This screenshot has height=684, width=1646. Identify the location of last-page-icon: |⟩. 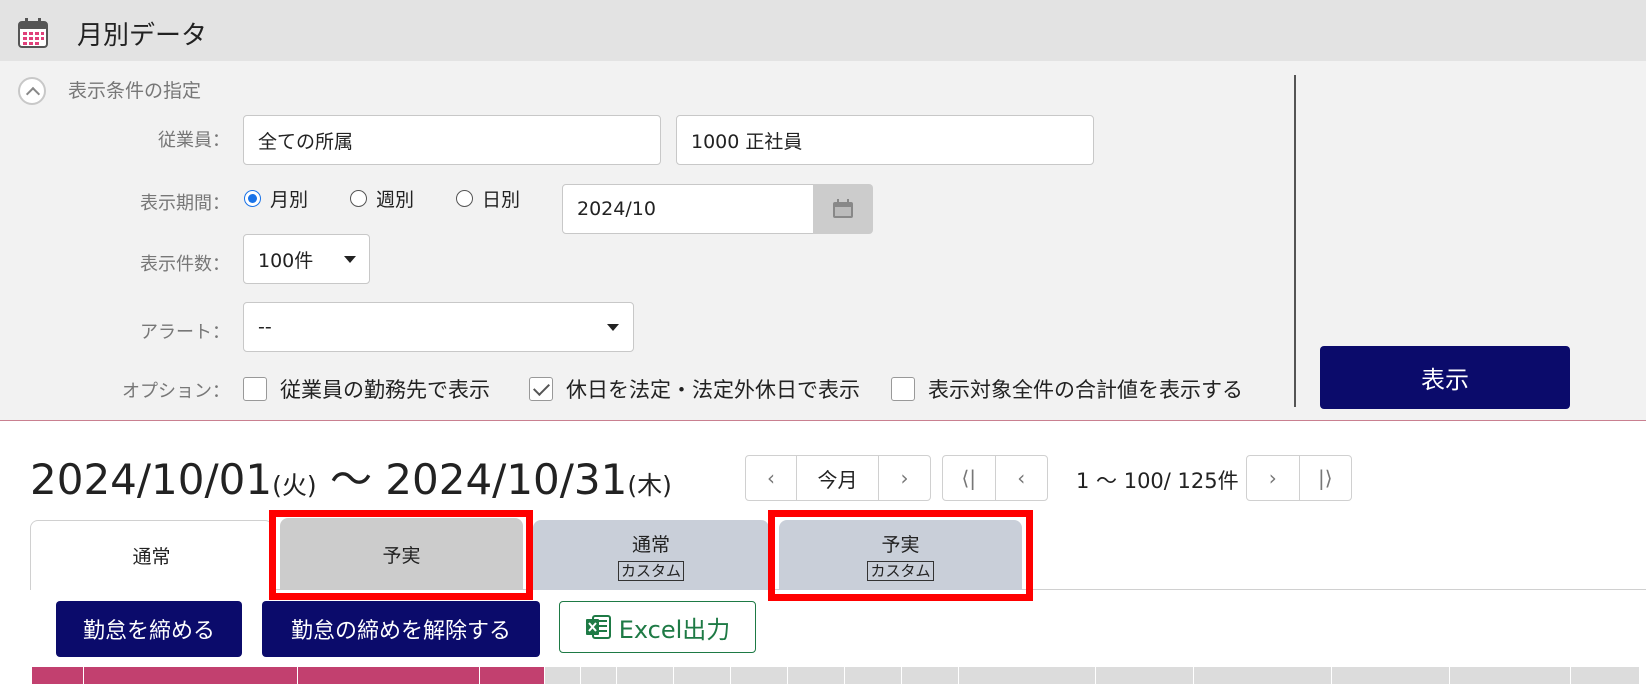
(1326, 478).